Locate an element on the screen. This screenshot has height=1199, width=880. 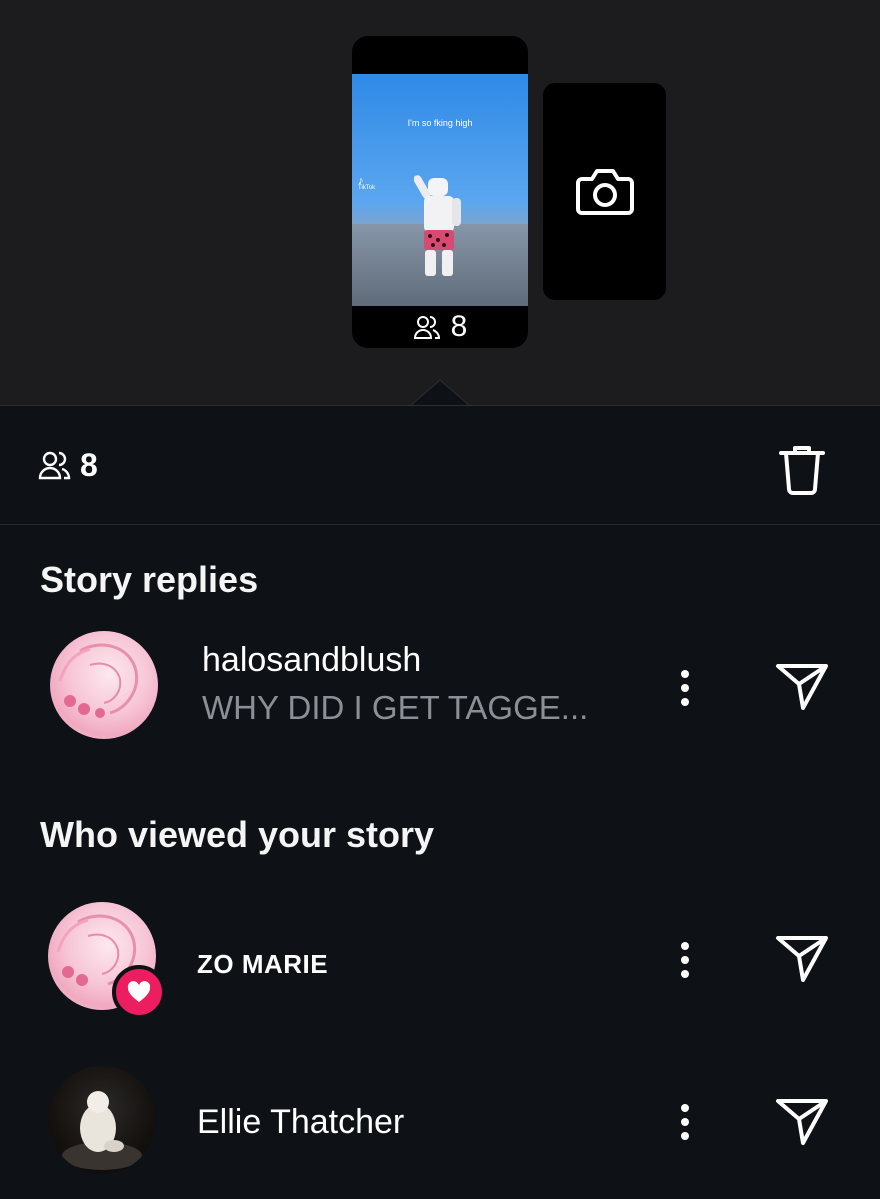
selection-pointer is located at coordinates (440, 393).